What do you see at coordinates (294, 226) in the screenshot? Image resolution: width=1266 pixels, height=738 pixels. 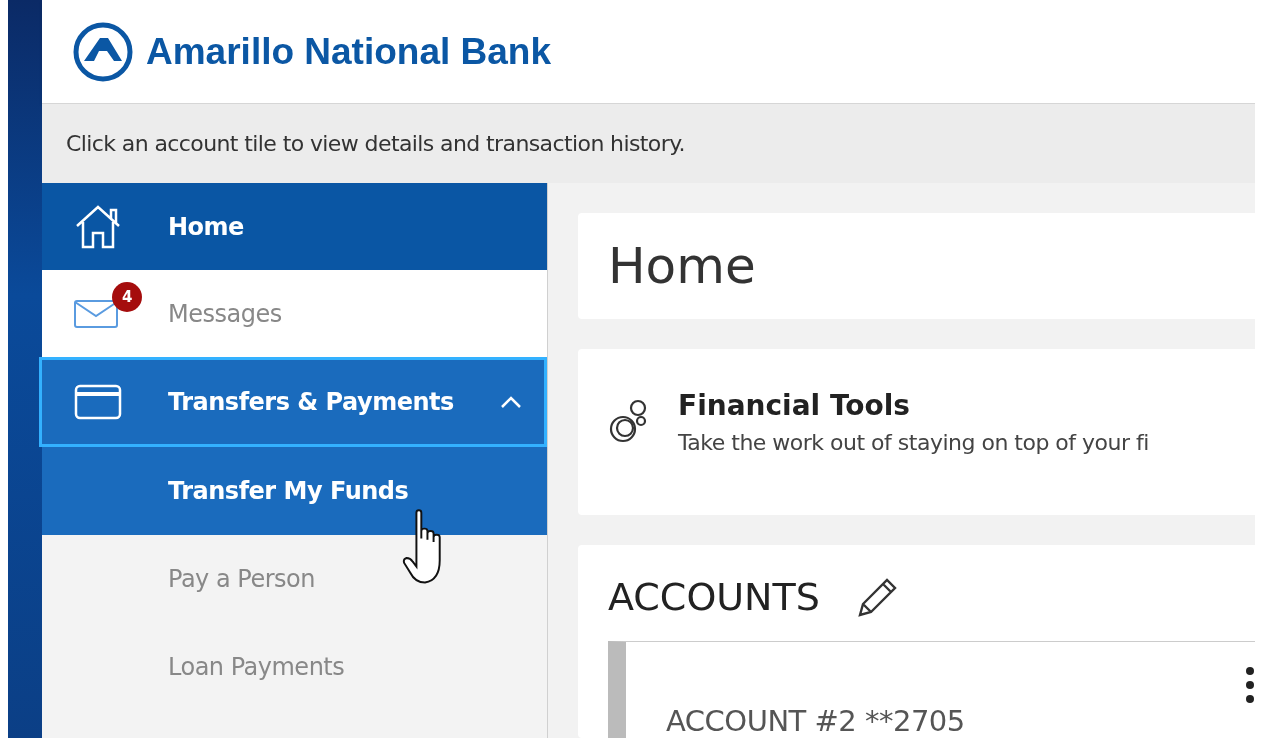 I see `nav-item: Home` at bounding box center [294, 226].